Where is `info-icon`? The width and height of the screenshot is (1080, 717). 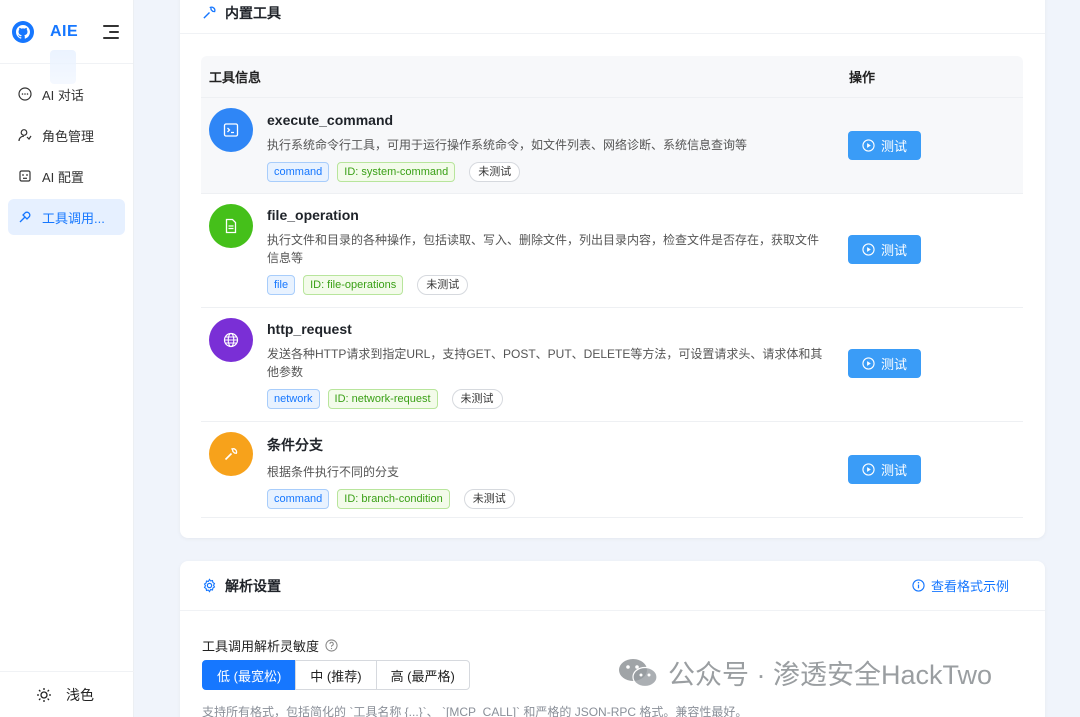
info-icon is located at coordinates (918, 585).